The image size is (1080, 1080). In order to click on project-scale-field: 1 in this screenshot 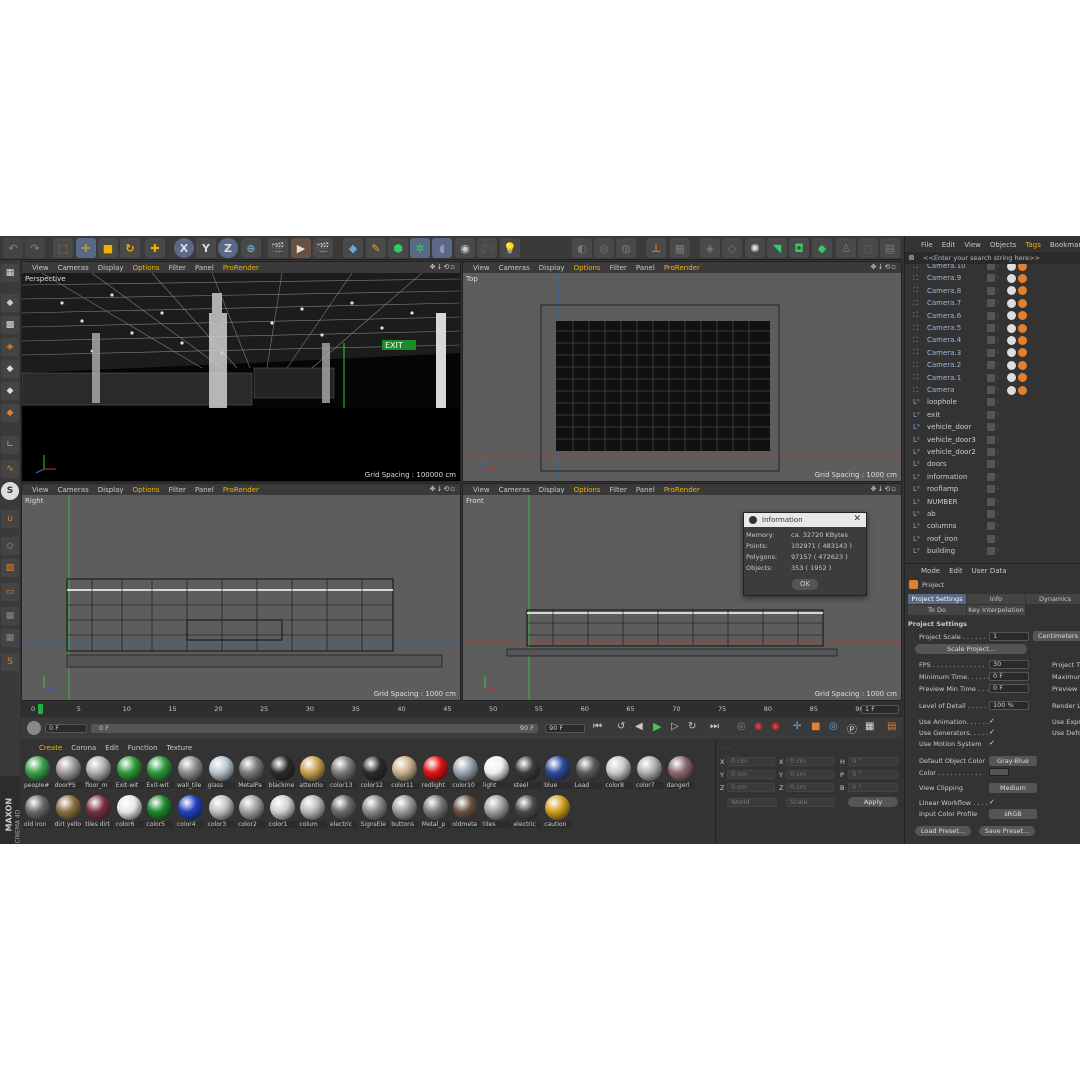, I will do `click(1009, 636)`.